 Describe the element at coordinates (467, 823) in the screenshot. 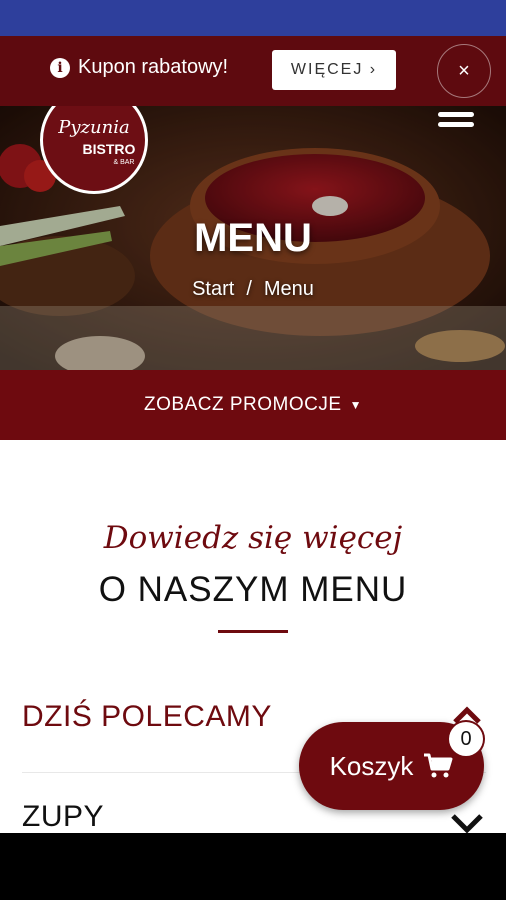

I see `chevron-down-icon` at that location.